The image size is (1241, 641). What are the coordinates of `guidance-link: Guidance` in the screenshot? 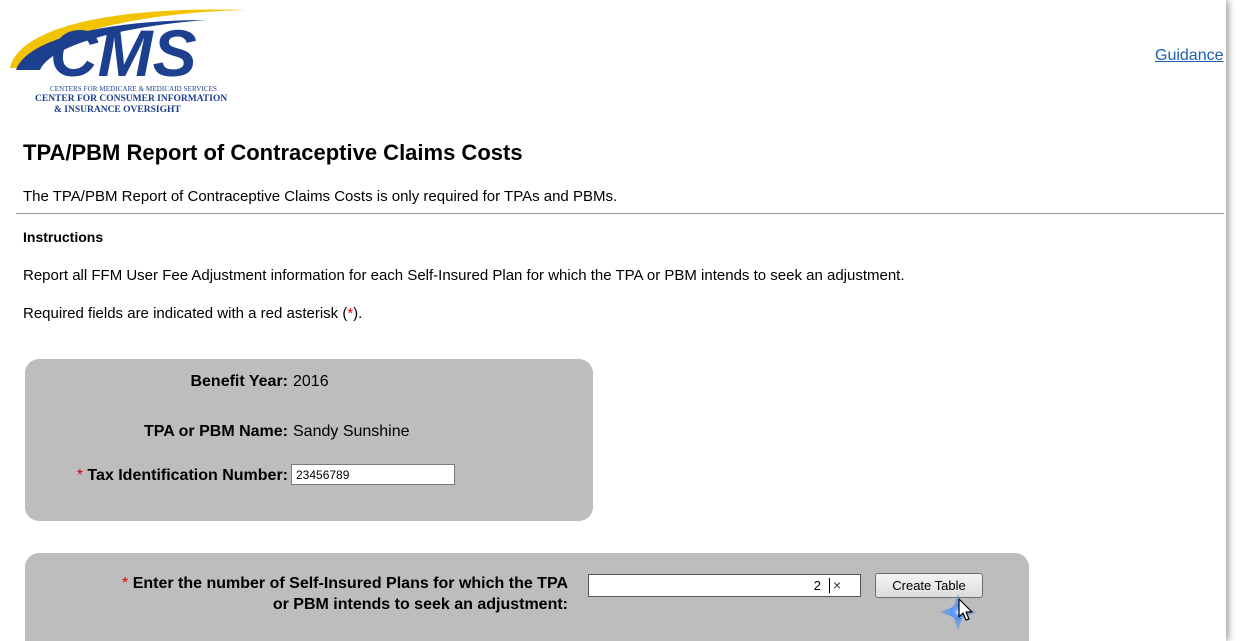 It's located at (1189, 56).